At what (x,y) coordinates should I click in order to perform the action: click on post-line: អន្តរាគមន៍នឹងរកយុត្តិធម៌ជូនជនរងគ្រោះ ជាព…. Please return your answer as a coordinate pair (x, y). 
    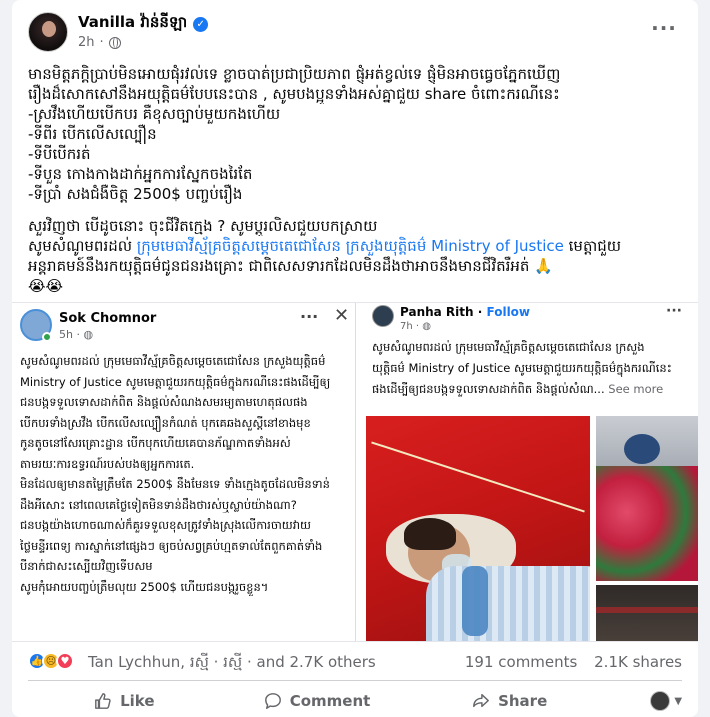
    Looking at the image, I should click on (290, 266).